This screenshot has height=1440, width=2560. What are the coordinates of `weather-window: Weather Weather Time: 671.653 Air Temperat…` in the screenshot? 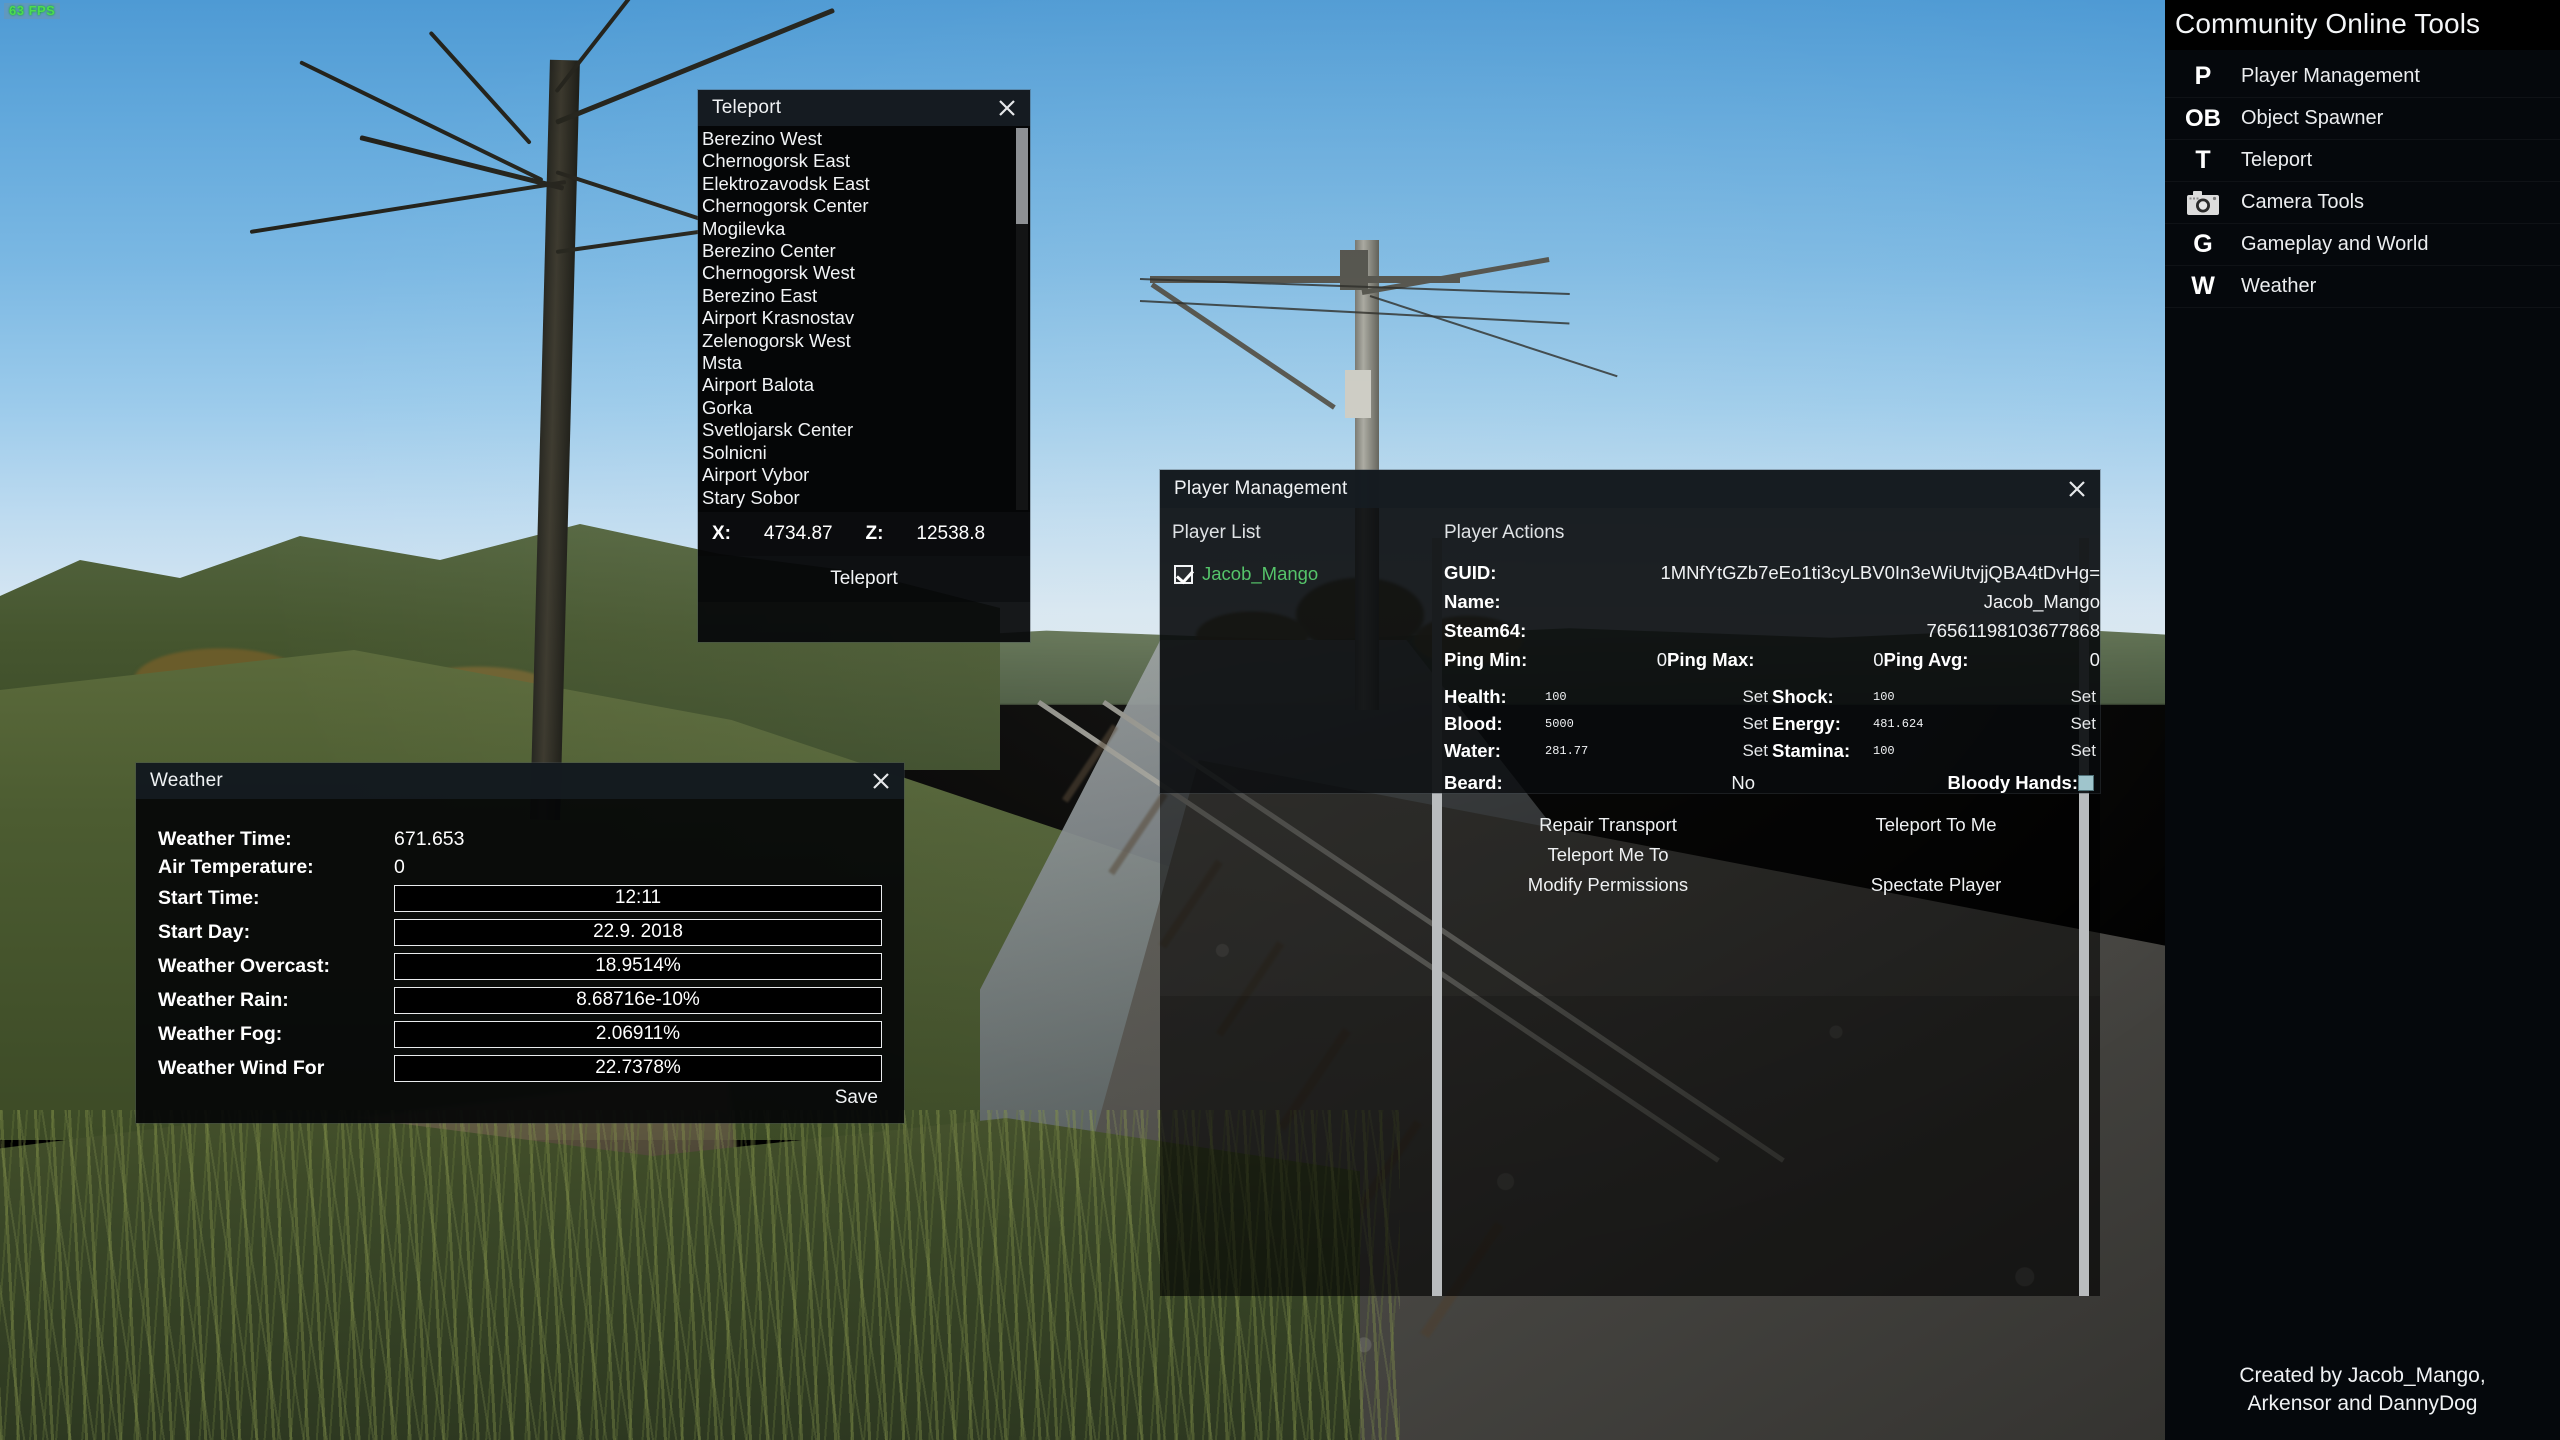 It's located at (520, 943).